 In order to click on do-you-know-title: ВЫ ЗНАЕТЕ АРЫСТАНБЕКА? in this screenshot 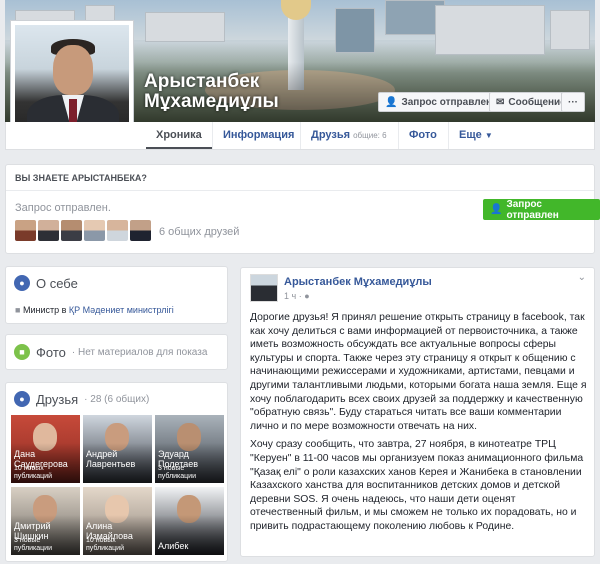, I will do `click(81, 178)`.